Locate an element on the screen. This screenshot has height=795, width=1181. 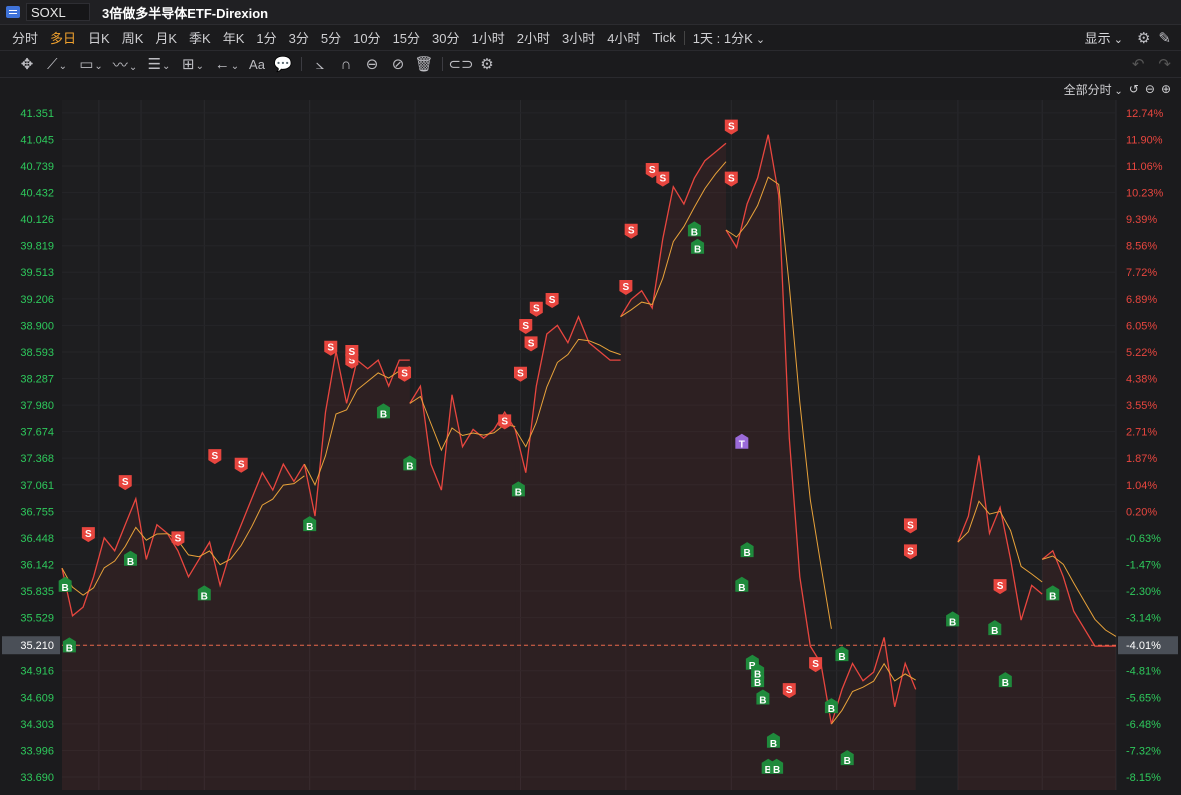
y-tick-left-13: 37.368 is located at coordinates (37, 459).